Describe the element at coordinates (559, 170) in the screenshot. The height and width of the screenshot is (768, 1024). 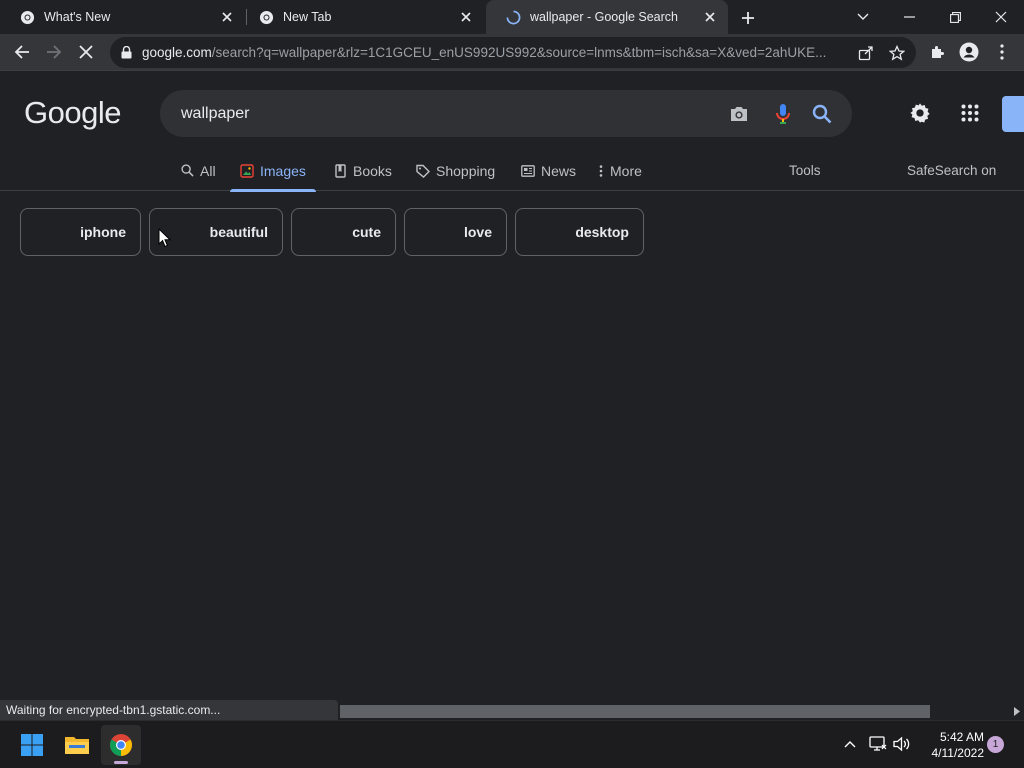
I see `tab-label: News` at that location.